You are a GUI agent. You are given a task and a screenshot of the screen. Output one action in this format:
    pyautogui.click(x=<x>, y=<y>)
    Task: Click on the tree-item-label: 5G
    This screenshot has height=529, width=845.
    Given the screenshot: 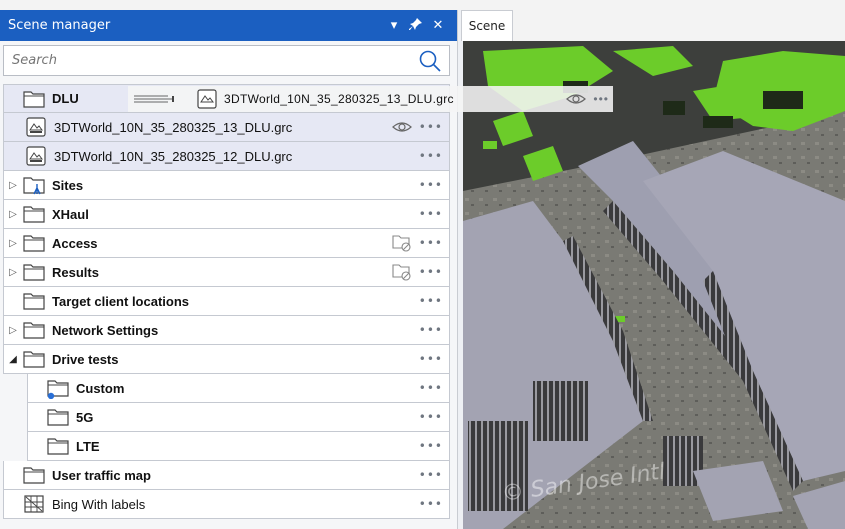 What is the action you would take?
    pyautogui.click(x=85, y=417)
    